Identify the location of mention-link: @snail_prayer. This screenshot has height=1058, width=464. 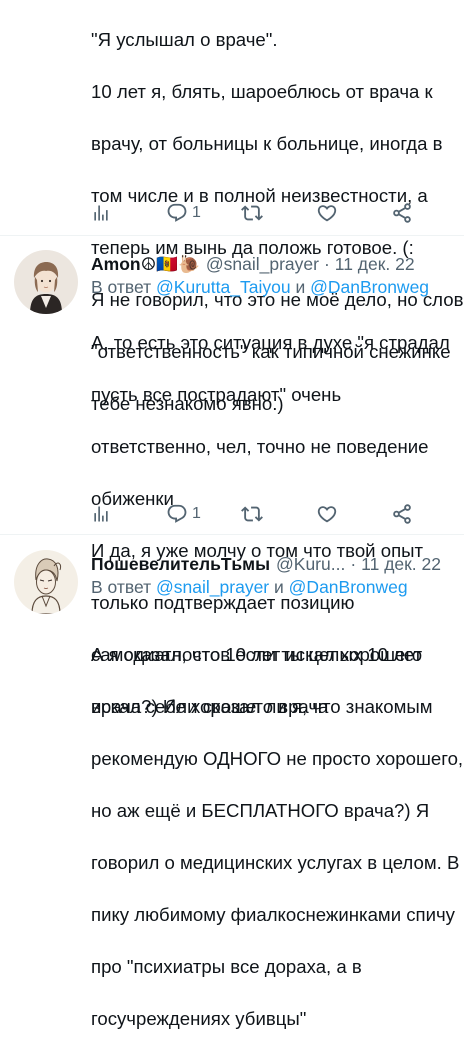
(212, 587).